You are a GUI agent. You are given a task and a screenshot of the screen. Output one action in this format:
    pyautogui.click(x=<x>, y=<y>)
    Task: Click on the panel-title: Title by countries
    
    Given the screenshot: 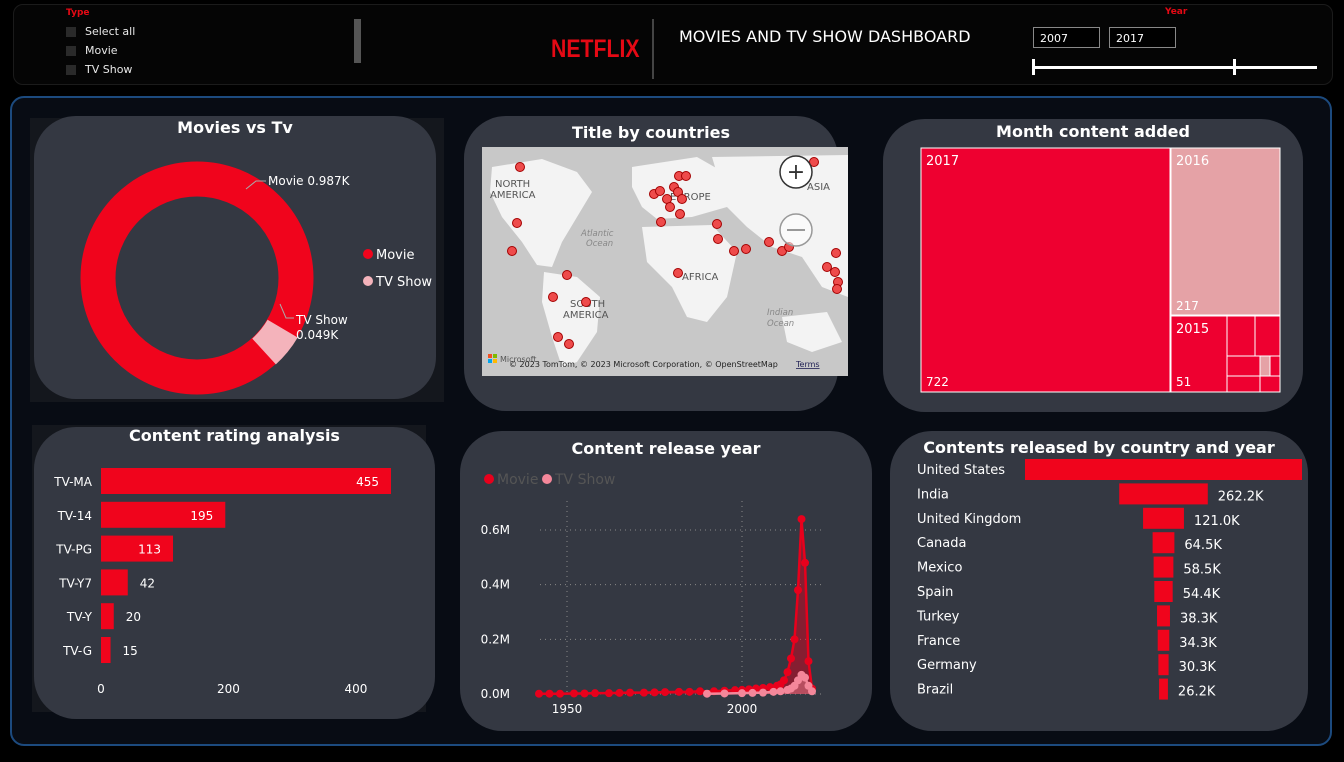 What is the action you would take?
    pyautogui.click(x=651, y=132)
    